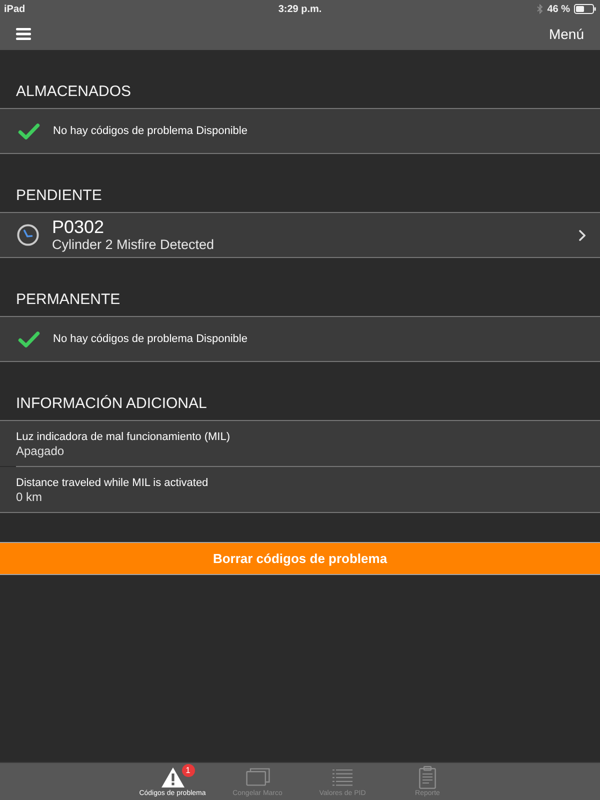  I want to click on device-name: iPad, so click(15, 9).